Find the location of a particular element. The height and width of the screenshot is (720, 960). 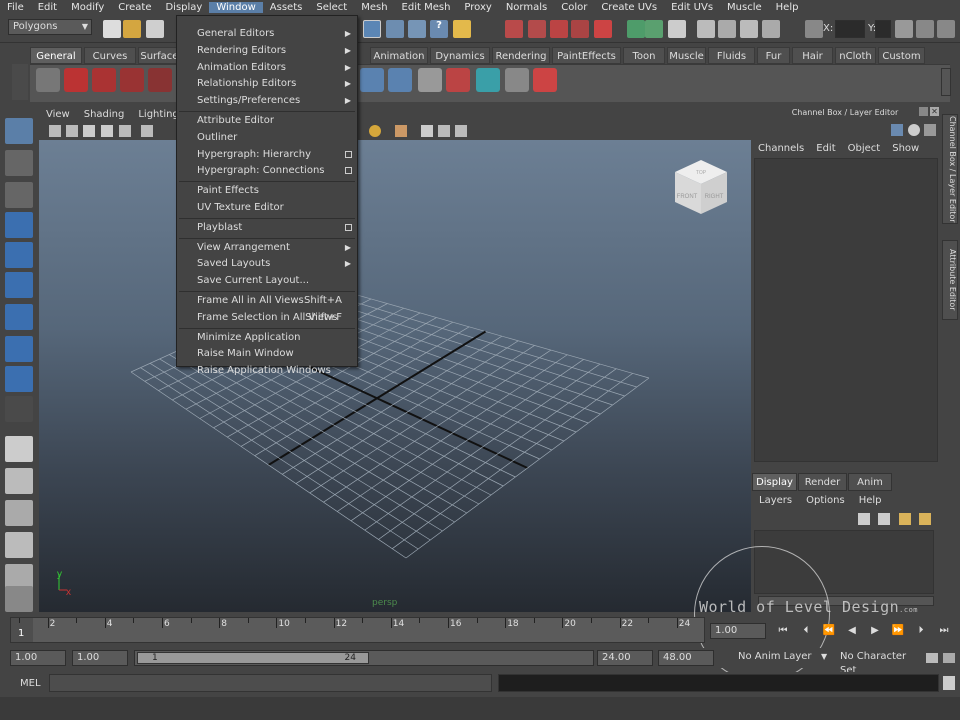

menu-muscle: Muscle is located at coordinates (744, 7).